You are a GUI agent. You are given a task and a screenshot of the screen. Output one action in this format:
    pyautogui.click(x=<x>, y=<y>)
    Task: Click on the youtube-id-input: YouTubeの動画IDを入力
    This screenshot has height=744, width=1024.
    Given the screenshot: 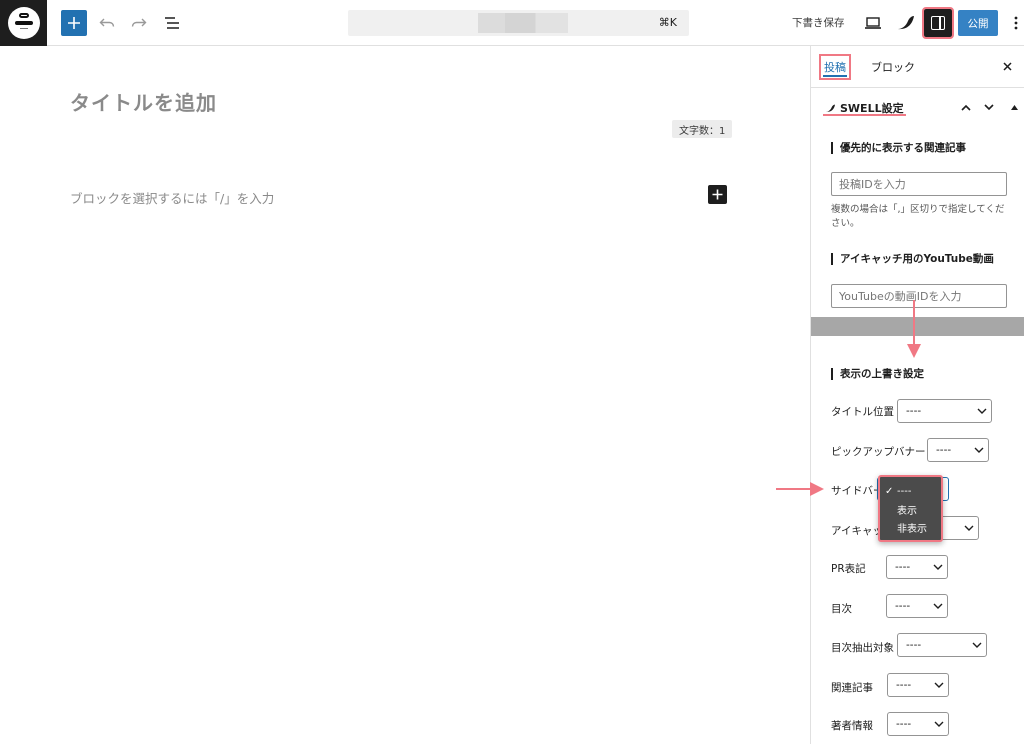 What is the action you would take?
    pyautogui.click(x=919, y=296)
    